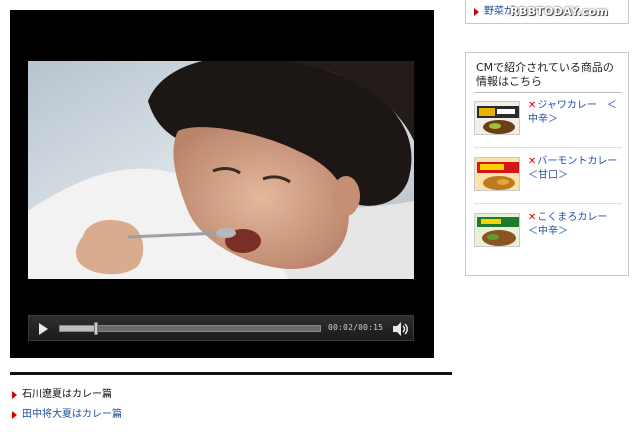 The width and height of the screenshot is (640, 437). I want to click on product-item-kokumaro: ✕こくまろカレー ＜中辛＞, so click(549, 233).